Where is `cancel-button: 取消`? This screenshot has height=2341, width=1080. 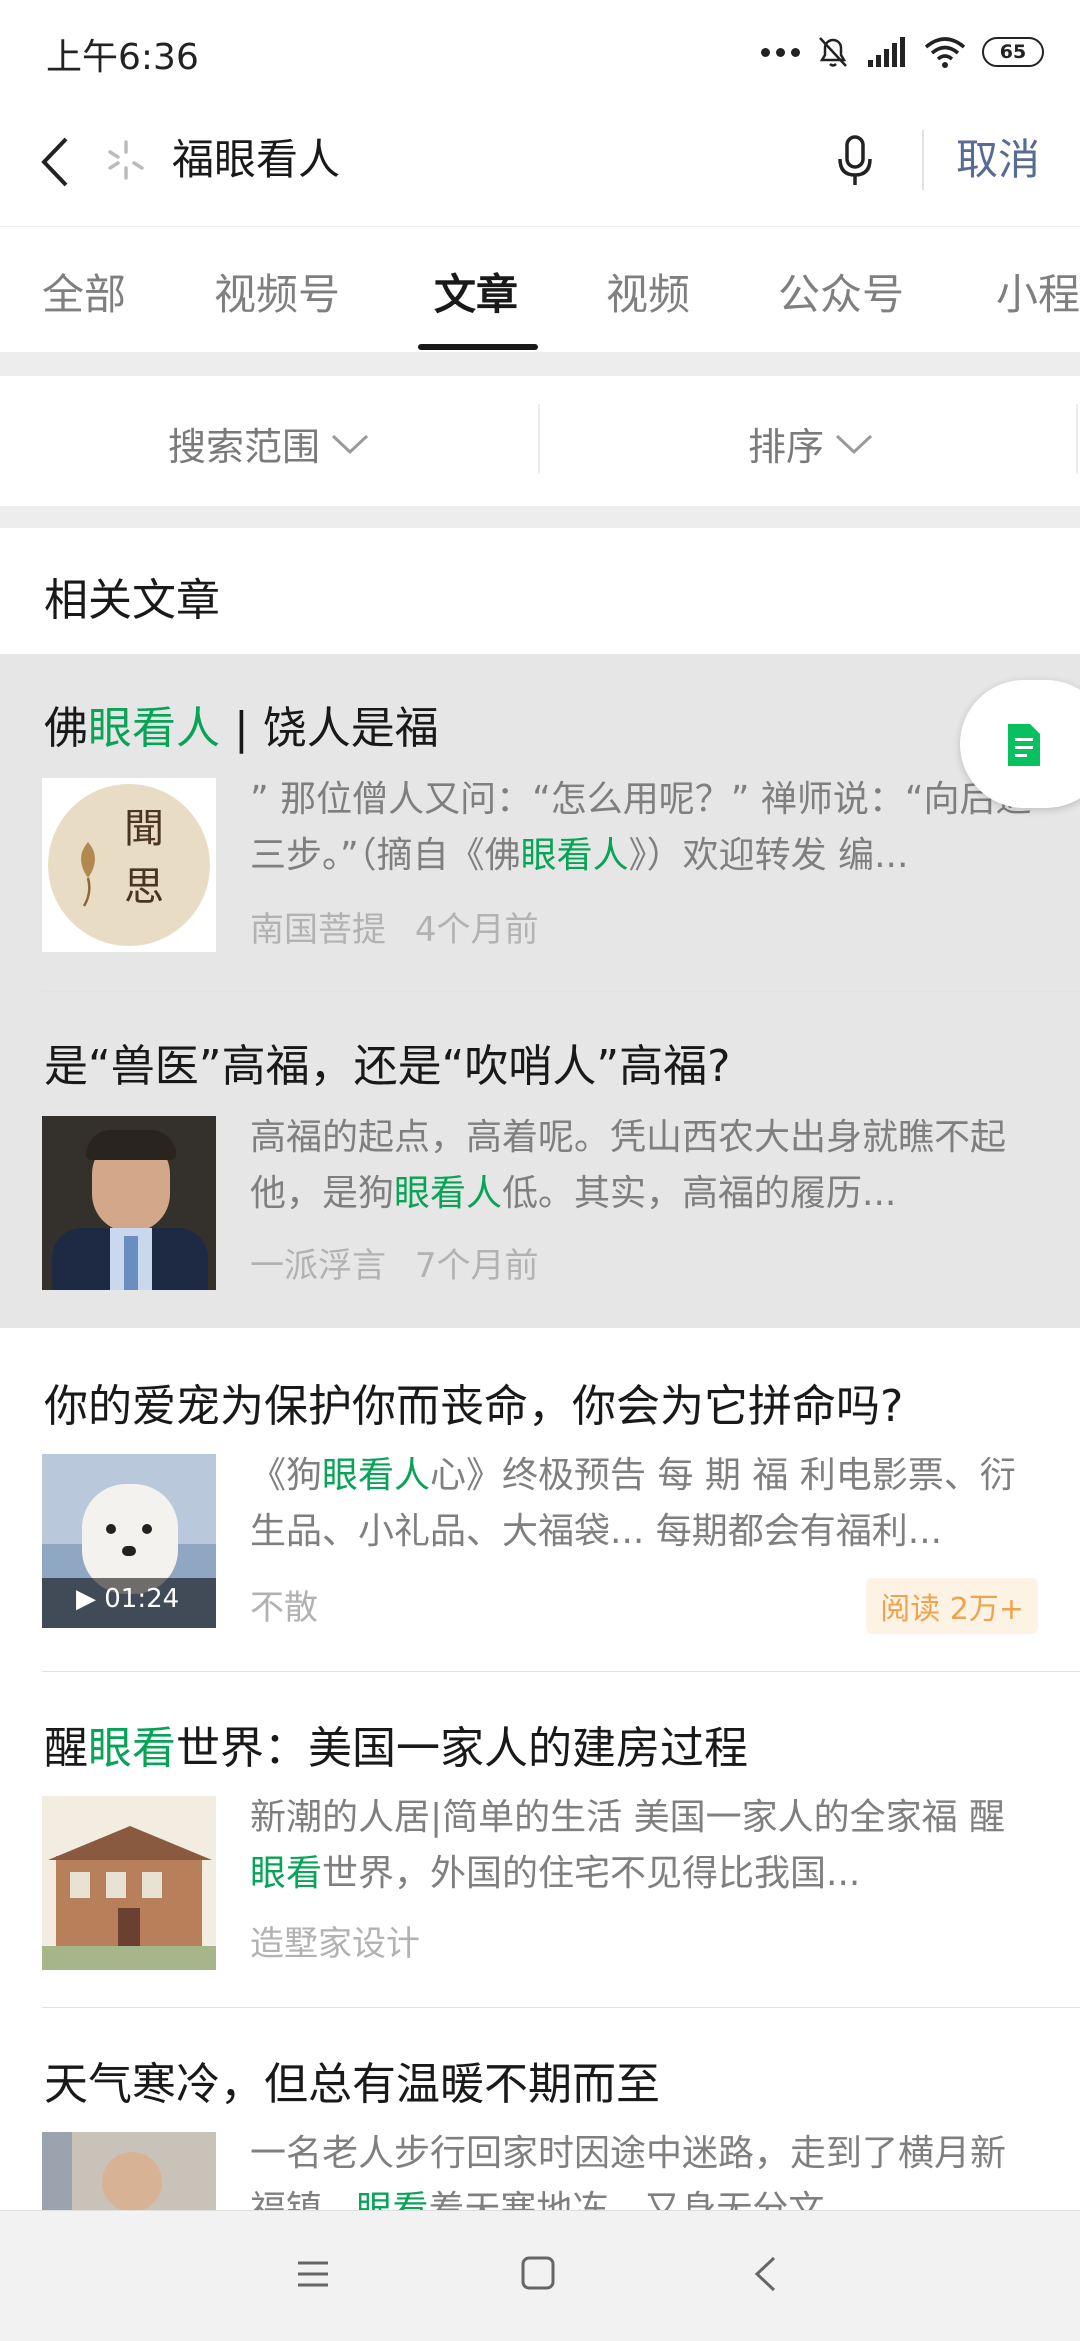 cancel-button: 取消 is located at coordinates (998, 160).